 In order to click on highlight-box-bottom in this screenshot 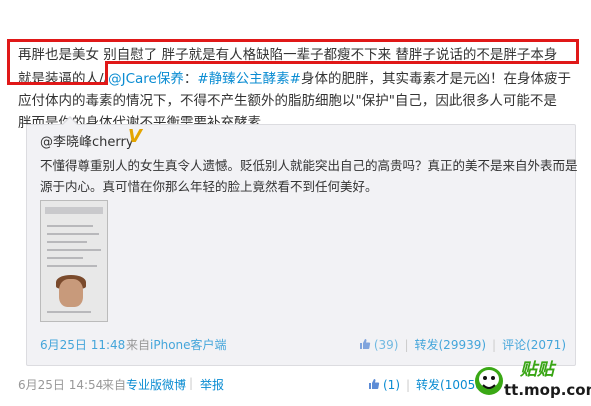, I will do `click(57, 73)`.